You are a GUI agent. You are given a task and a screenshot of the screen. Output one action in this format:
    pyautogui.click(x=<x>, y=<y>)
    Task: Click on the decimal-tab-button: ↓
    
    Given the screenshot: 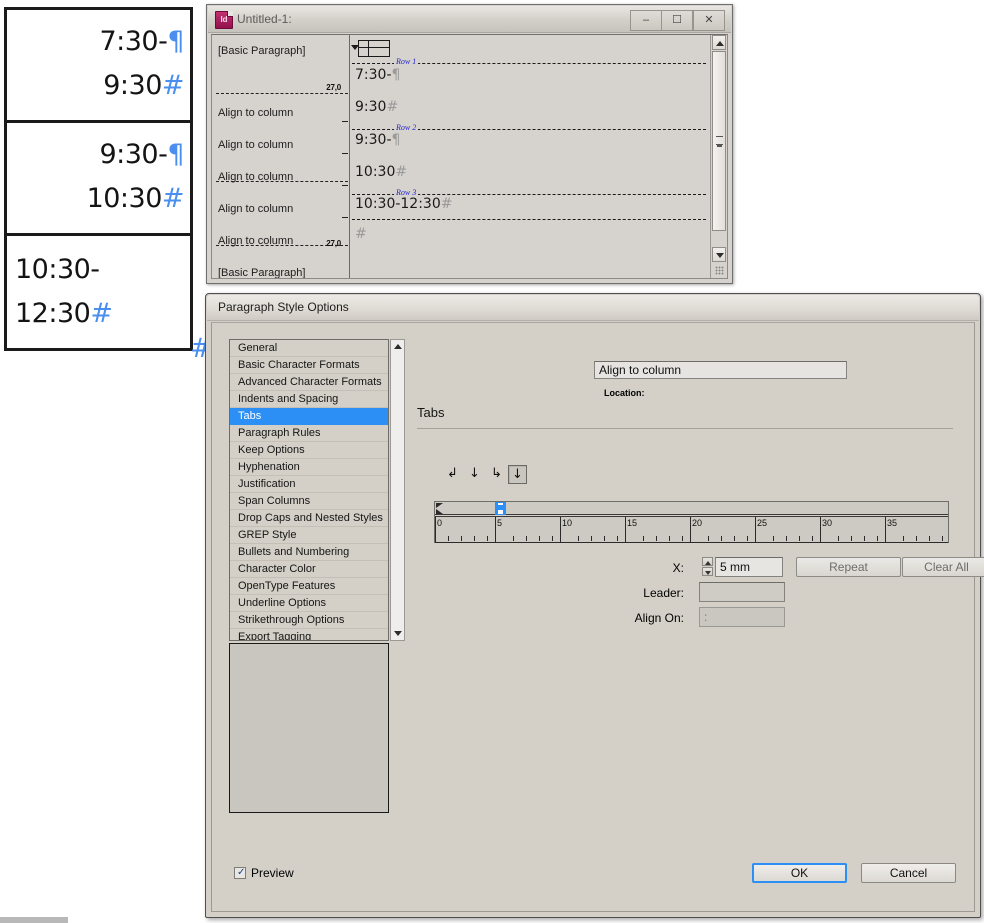 What is the action you would take?
    pyautogui.click(x=517, y=474)
    